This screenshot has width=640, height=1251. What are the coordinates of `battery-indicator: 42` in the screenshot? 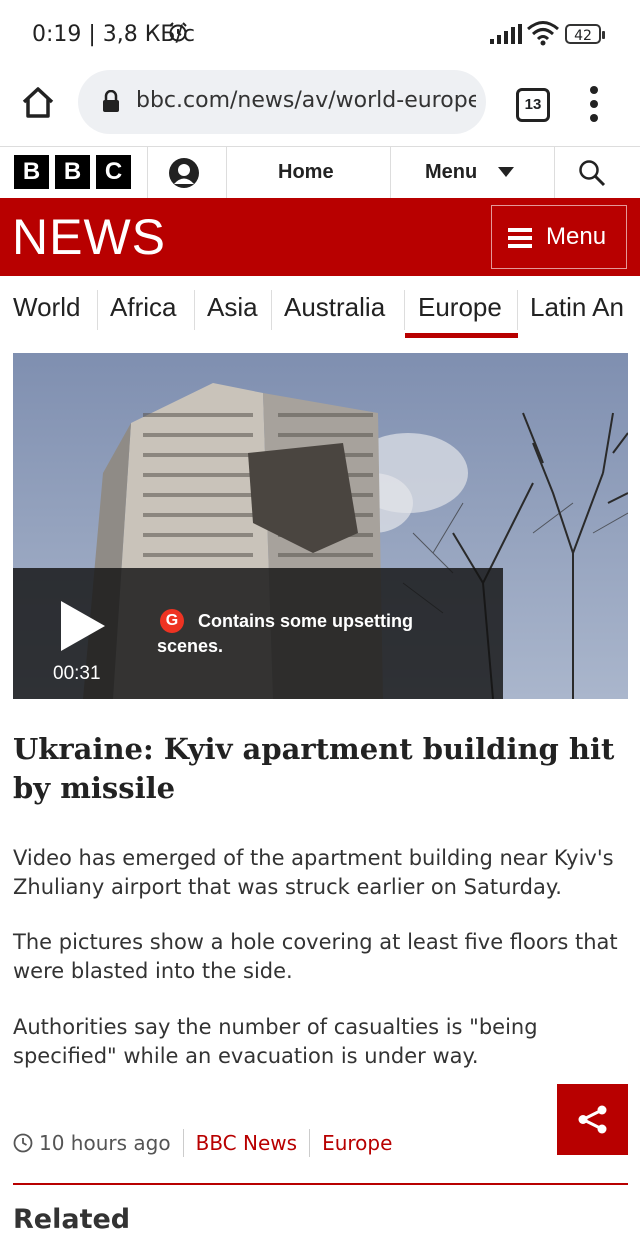 It's located at (585, 34).